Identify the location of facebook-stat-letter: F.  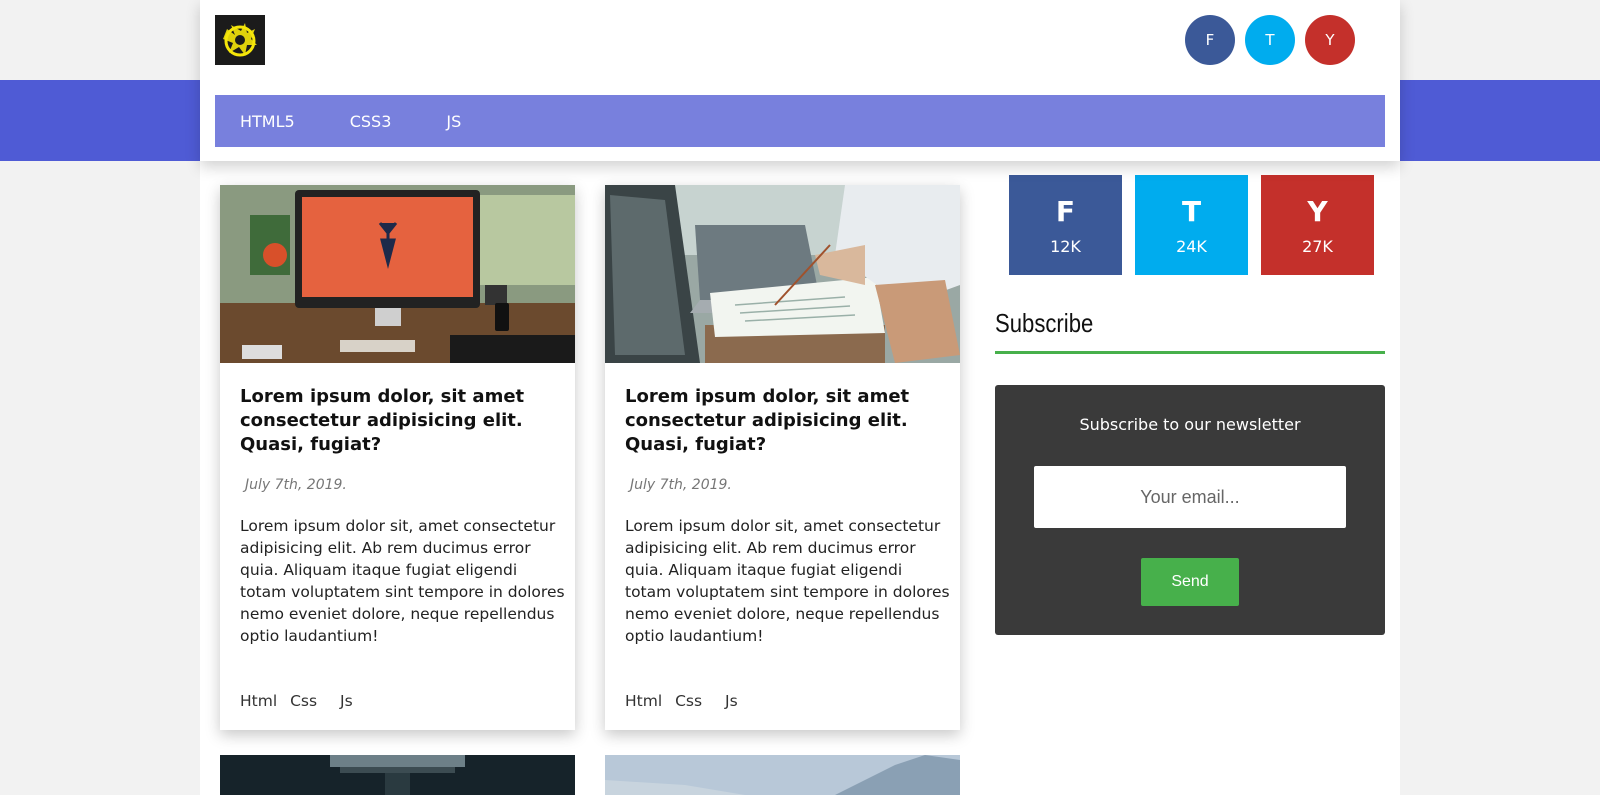
(1065, 211).